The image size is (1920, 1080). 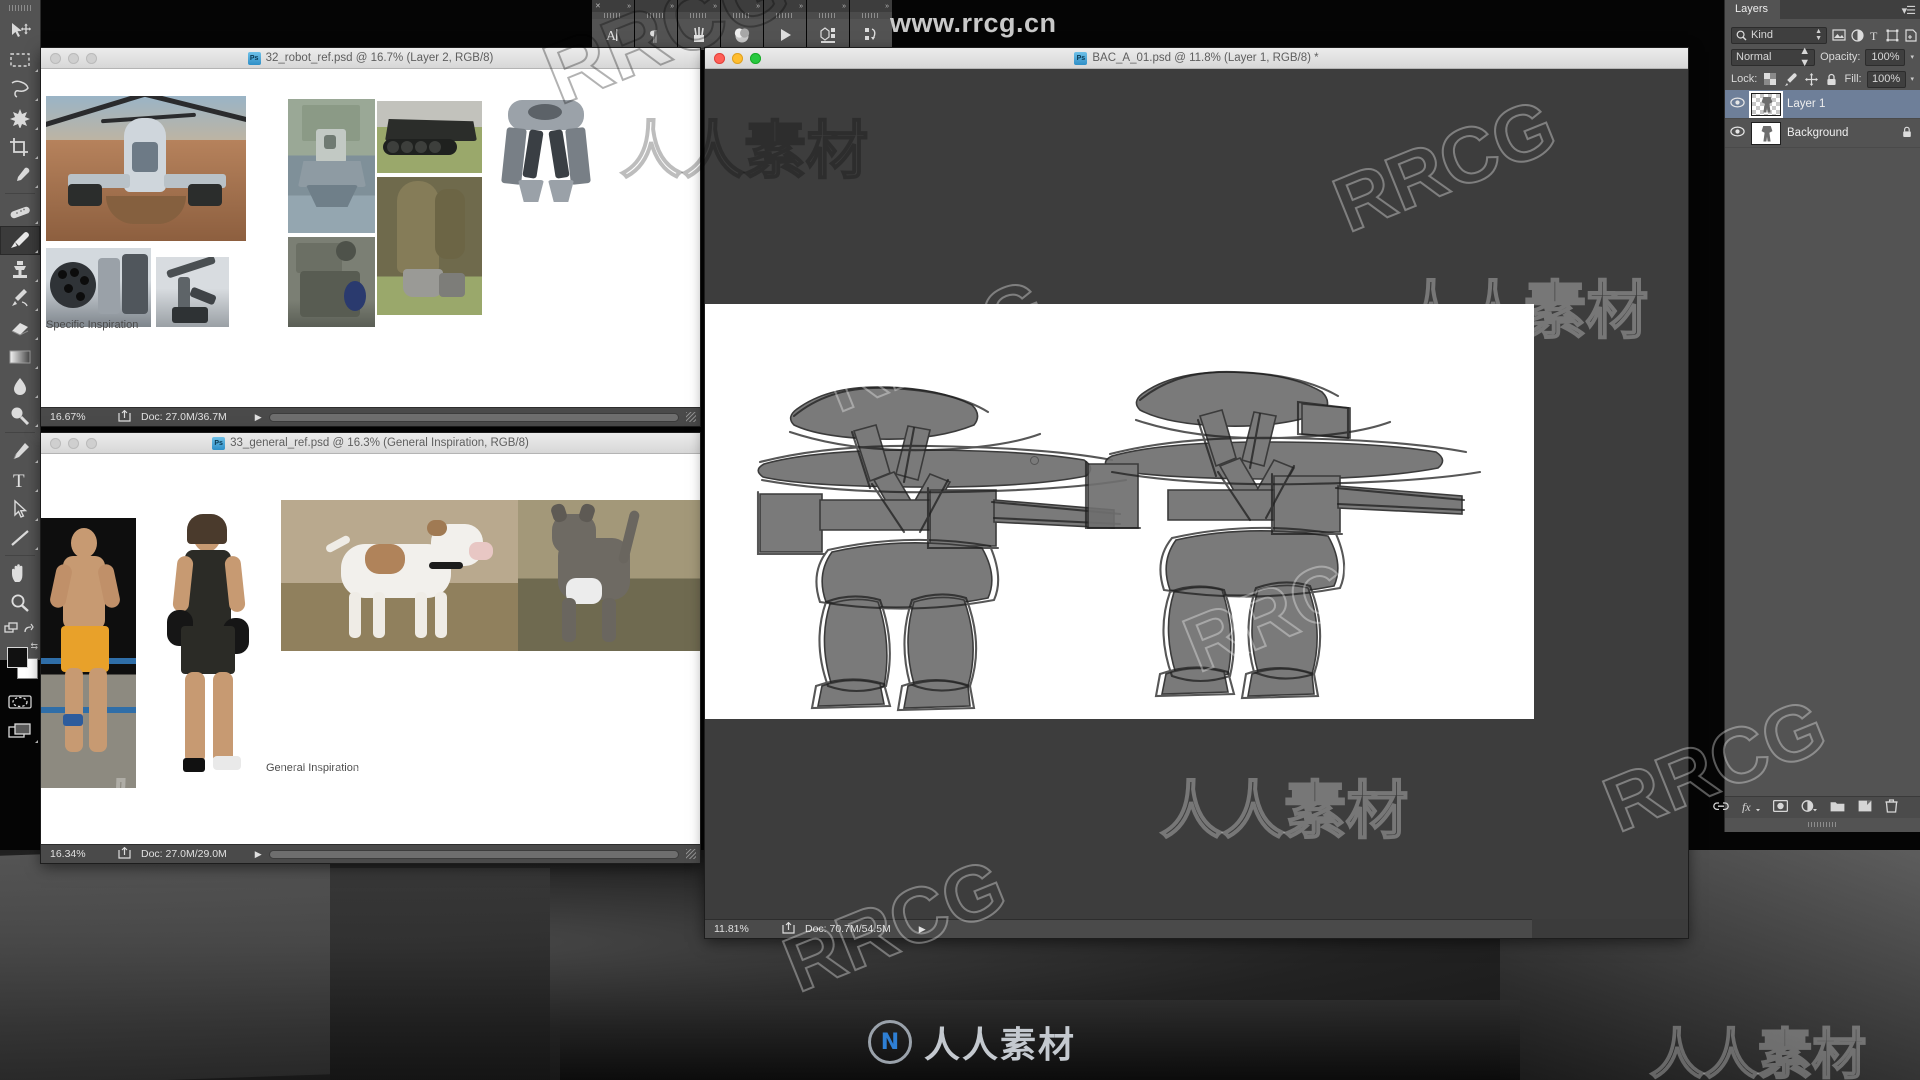 I want to click on crop-tool, so click(x=20, y=146).